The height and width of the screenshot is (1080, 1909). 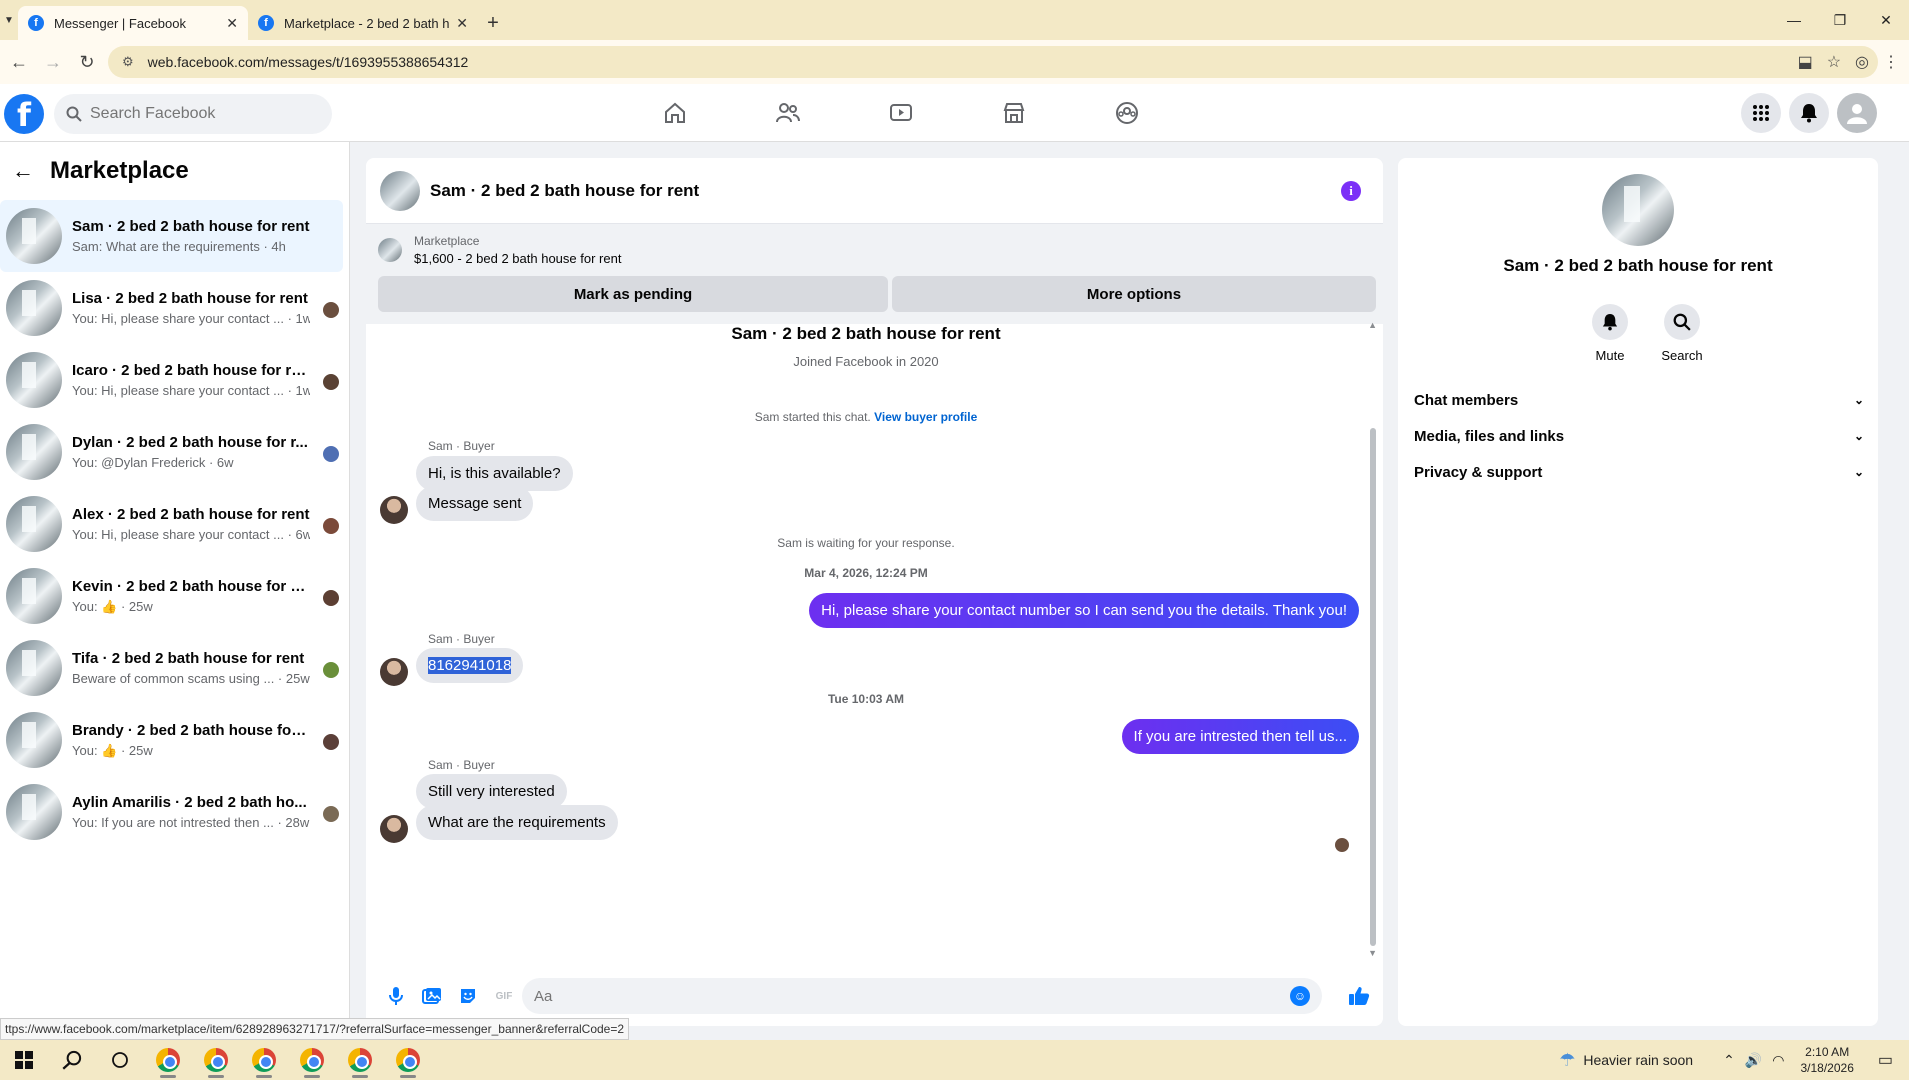 I want to click on menu-button, so click(x=1761, y=113).